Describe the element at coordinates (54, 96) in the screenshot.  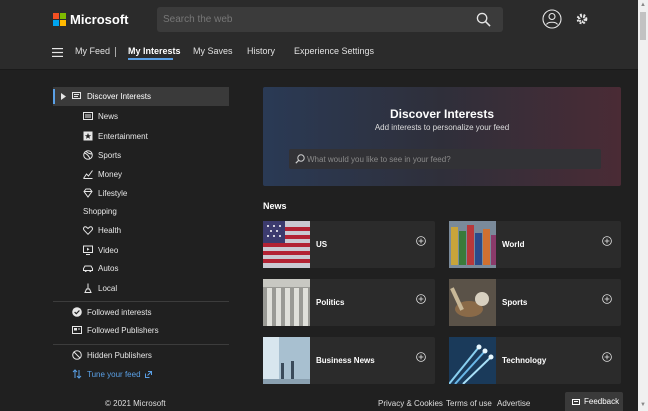
I see `active-indicator` at that location.